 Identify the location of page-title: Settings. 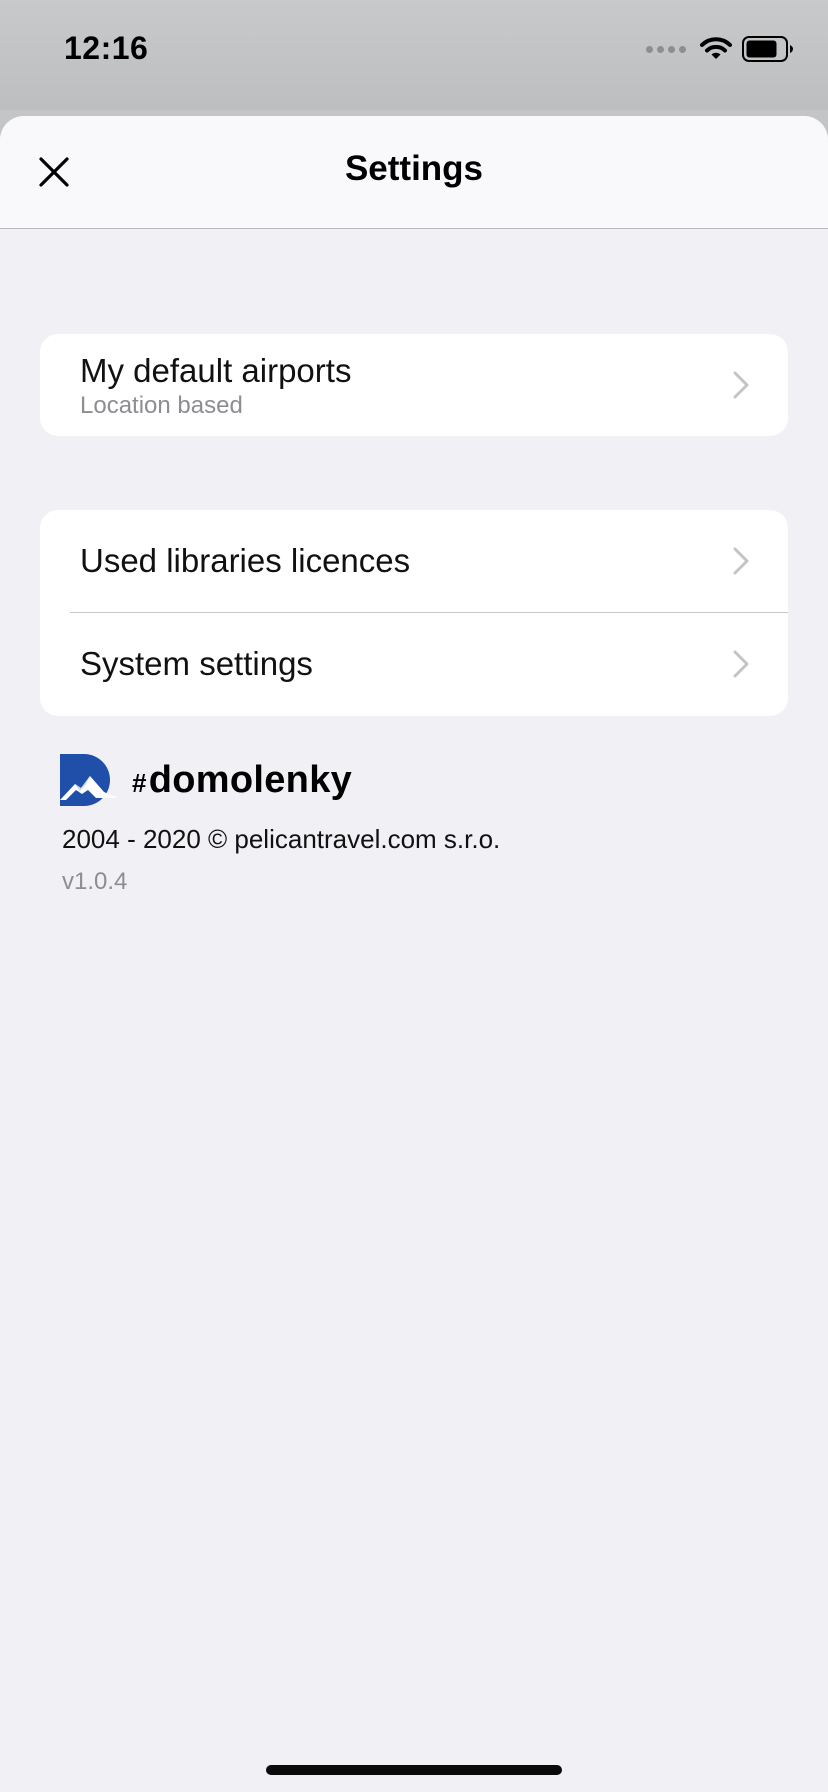
(414, 168).